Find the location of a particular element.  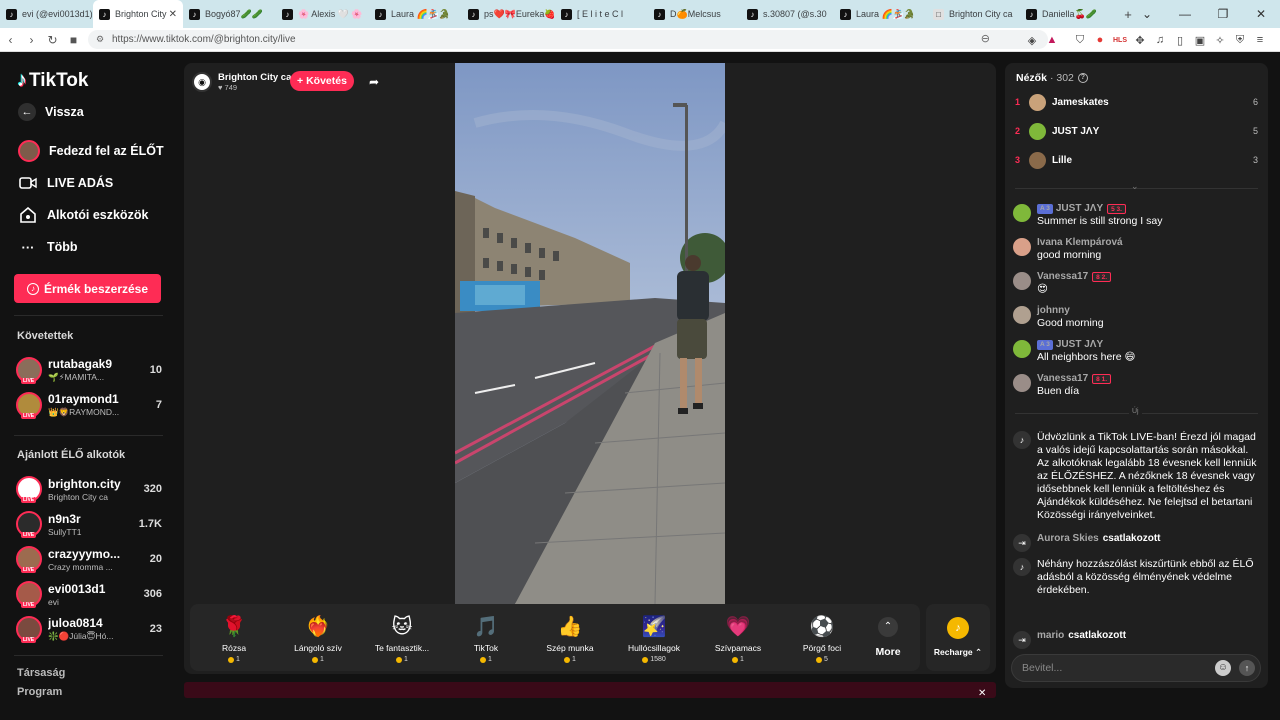

gift-item: 🌹 Rózsa 1 is located at coordinates (234, 637).